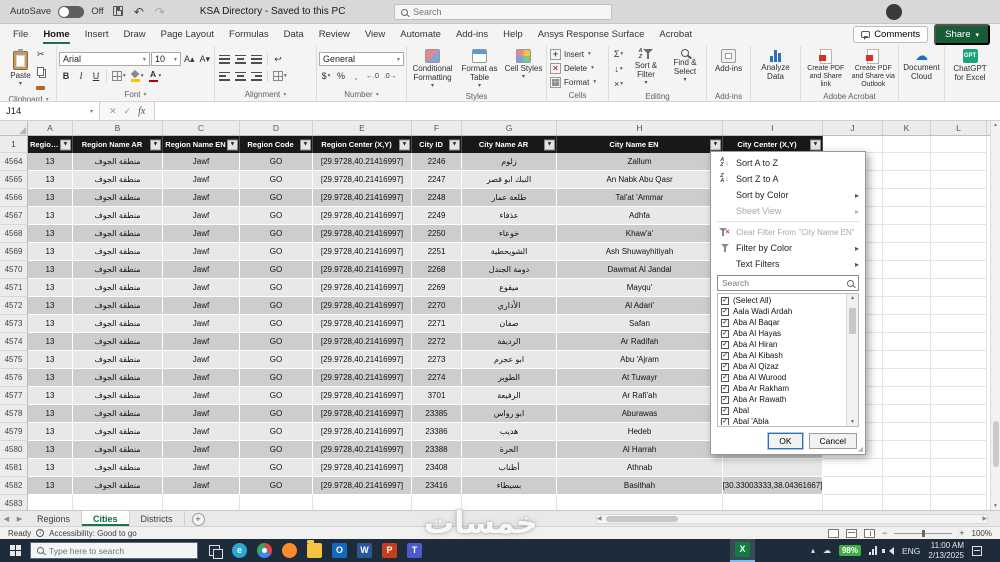  What do you see at coordinates (139, 12) in the screenshot?
I see `undo-button: ↶` at bounding box center [139, 12].